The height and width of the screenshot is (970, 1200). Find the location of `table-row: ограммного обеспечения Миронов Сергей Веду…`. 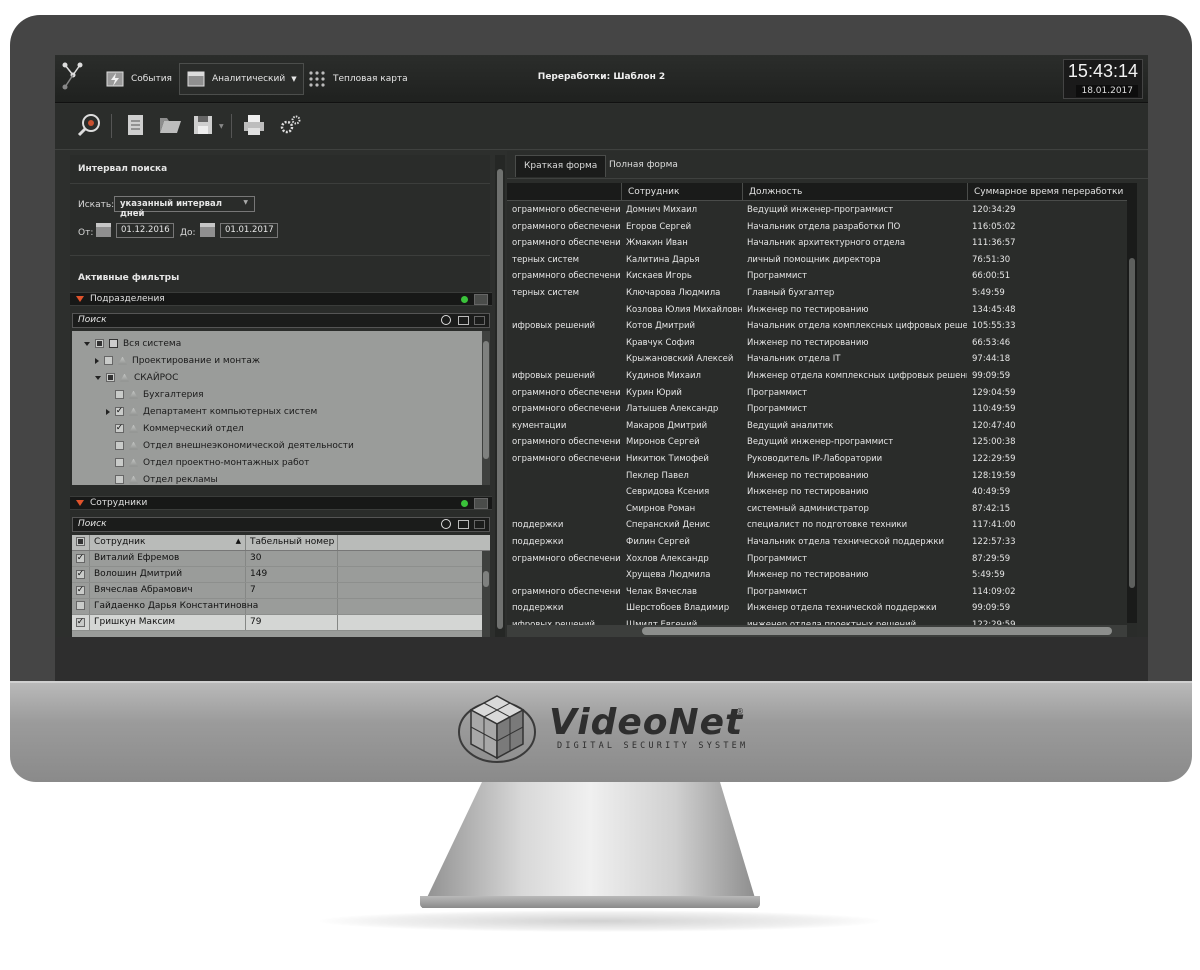

table-row: ограммного обеспечения Миронов Сергей Веду… is located at coordinates (817, 442).